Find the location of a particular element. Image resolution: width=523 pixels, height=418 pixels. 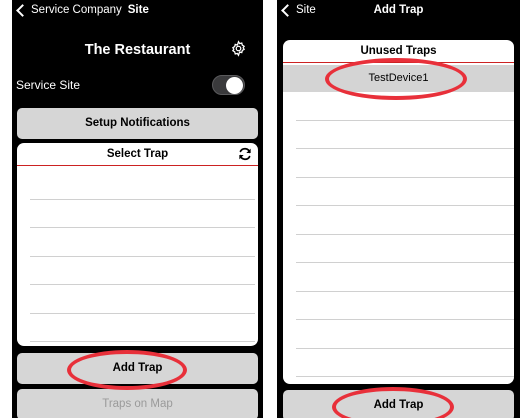

service-site-toggle is located at coordinates (228, 85).